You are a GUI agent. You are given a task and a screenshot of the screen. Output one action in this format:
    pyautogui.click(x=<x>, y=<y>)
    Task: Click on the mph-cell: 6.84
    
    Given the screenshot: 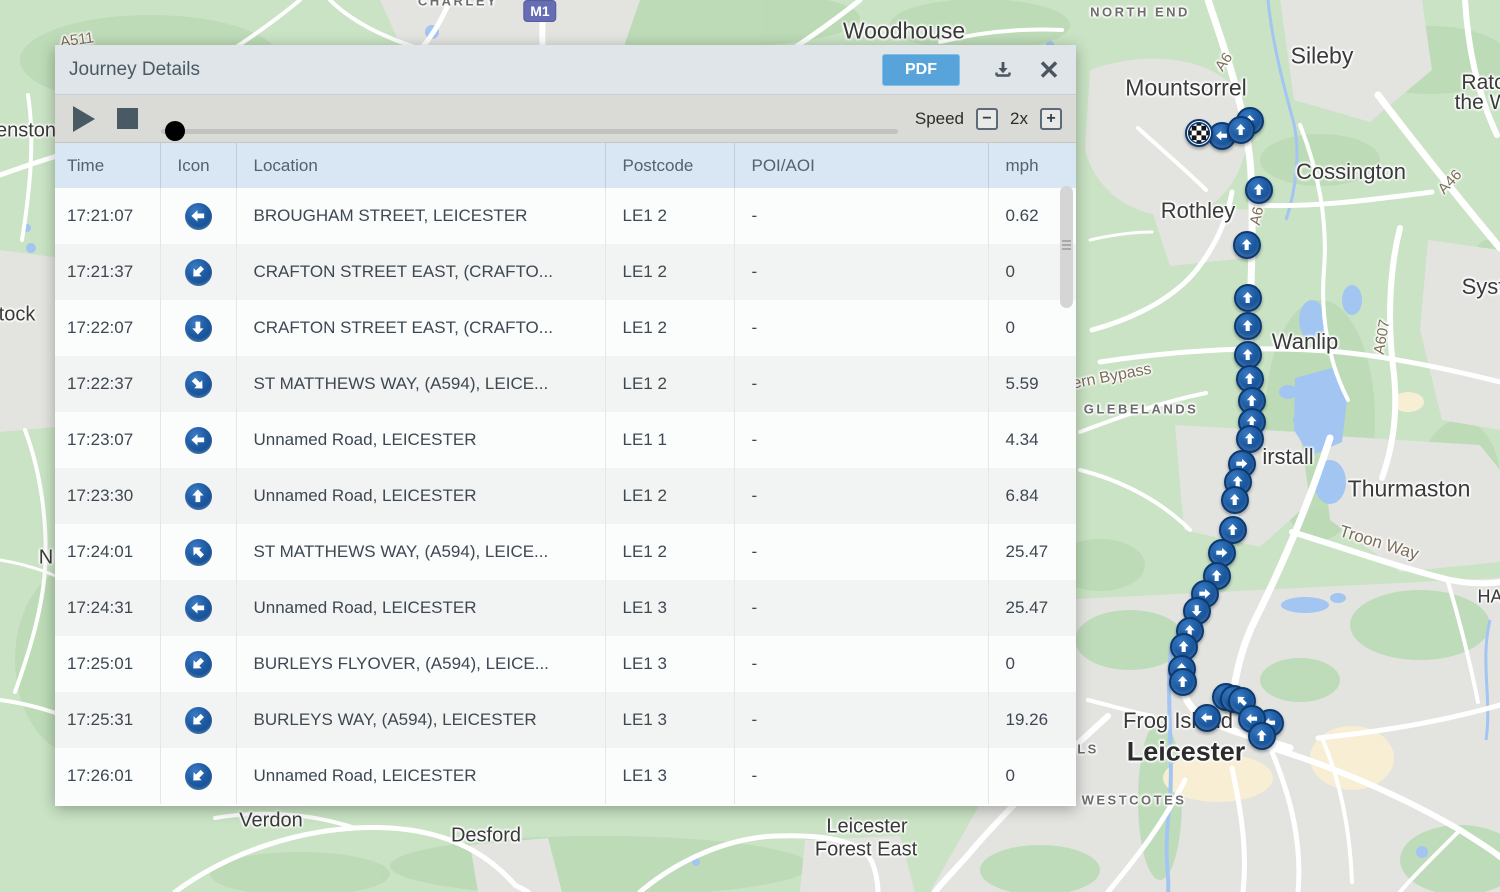 What is the action you would take?
    pyautogui.click(x=1032, y=496)
    